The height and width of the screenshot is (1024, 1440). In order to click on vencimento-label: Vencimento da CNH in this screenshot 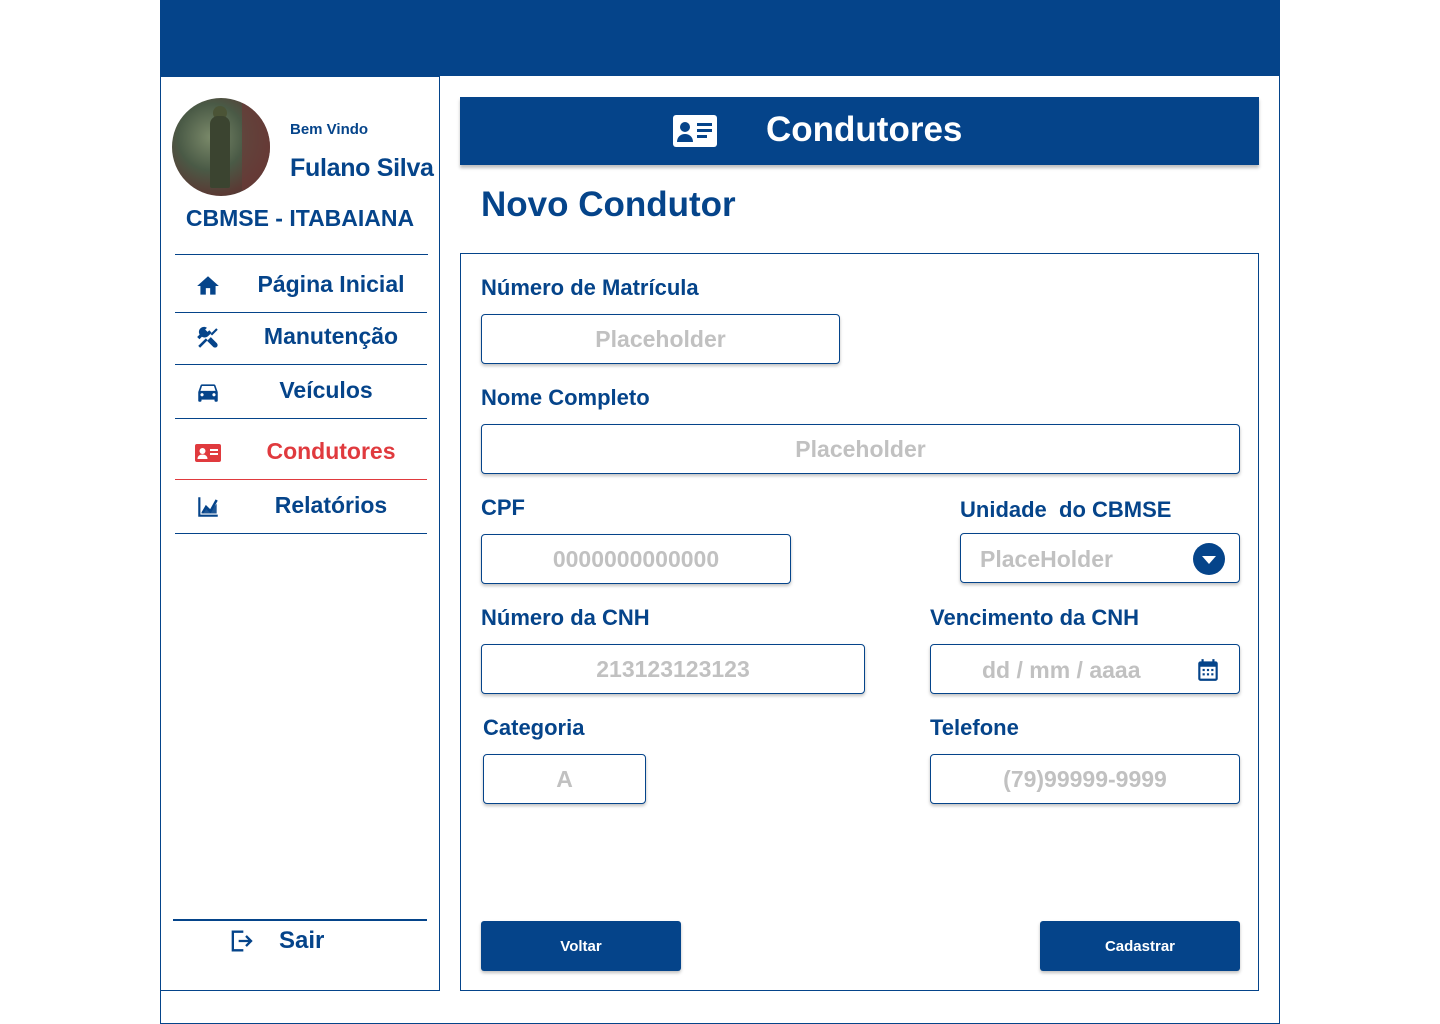, I will do `click(1035, 617)`.